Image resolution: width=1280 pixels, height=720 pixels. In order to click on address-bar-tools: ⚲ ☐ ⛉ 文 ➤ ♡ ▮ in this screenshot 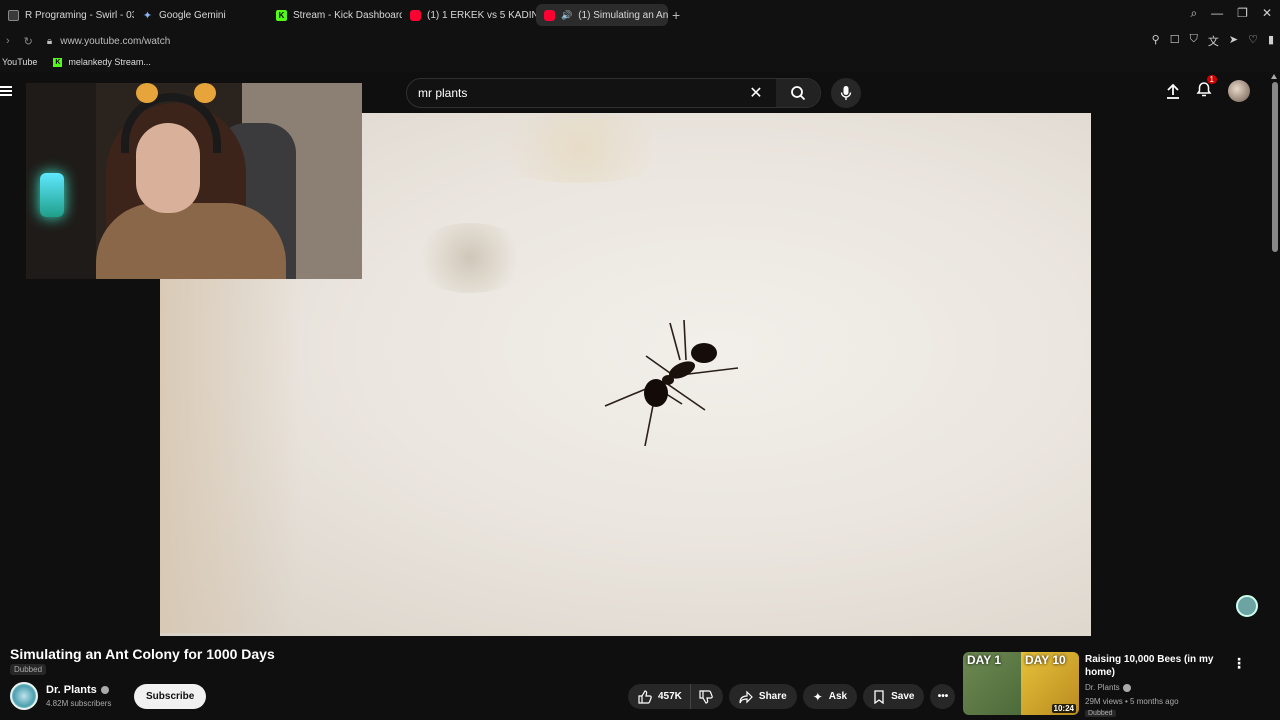, I will do `click(1213, 41)`.